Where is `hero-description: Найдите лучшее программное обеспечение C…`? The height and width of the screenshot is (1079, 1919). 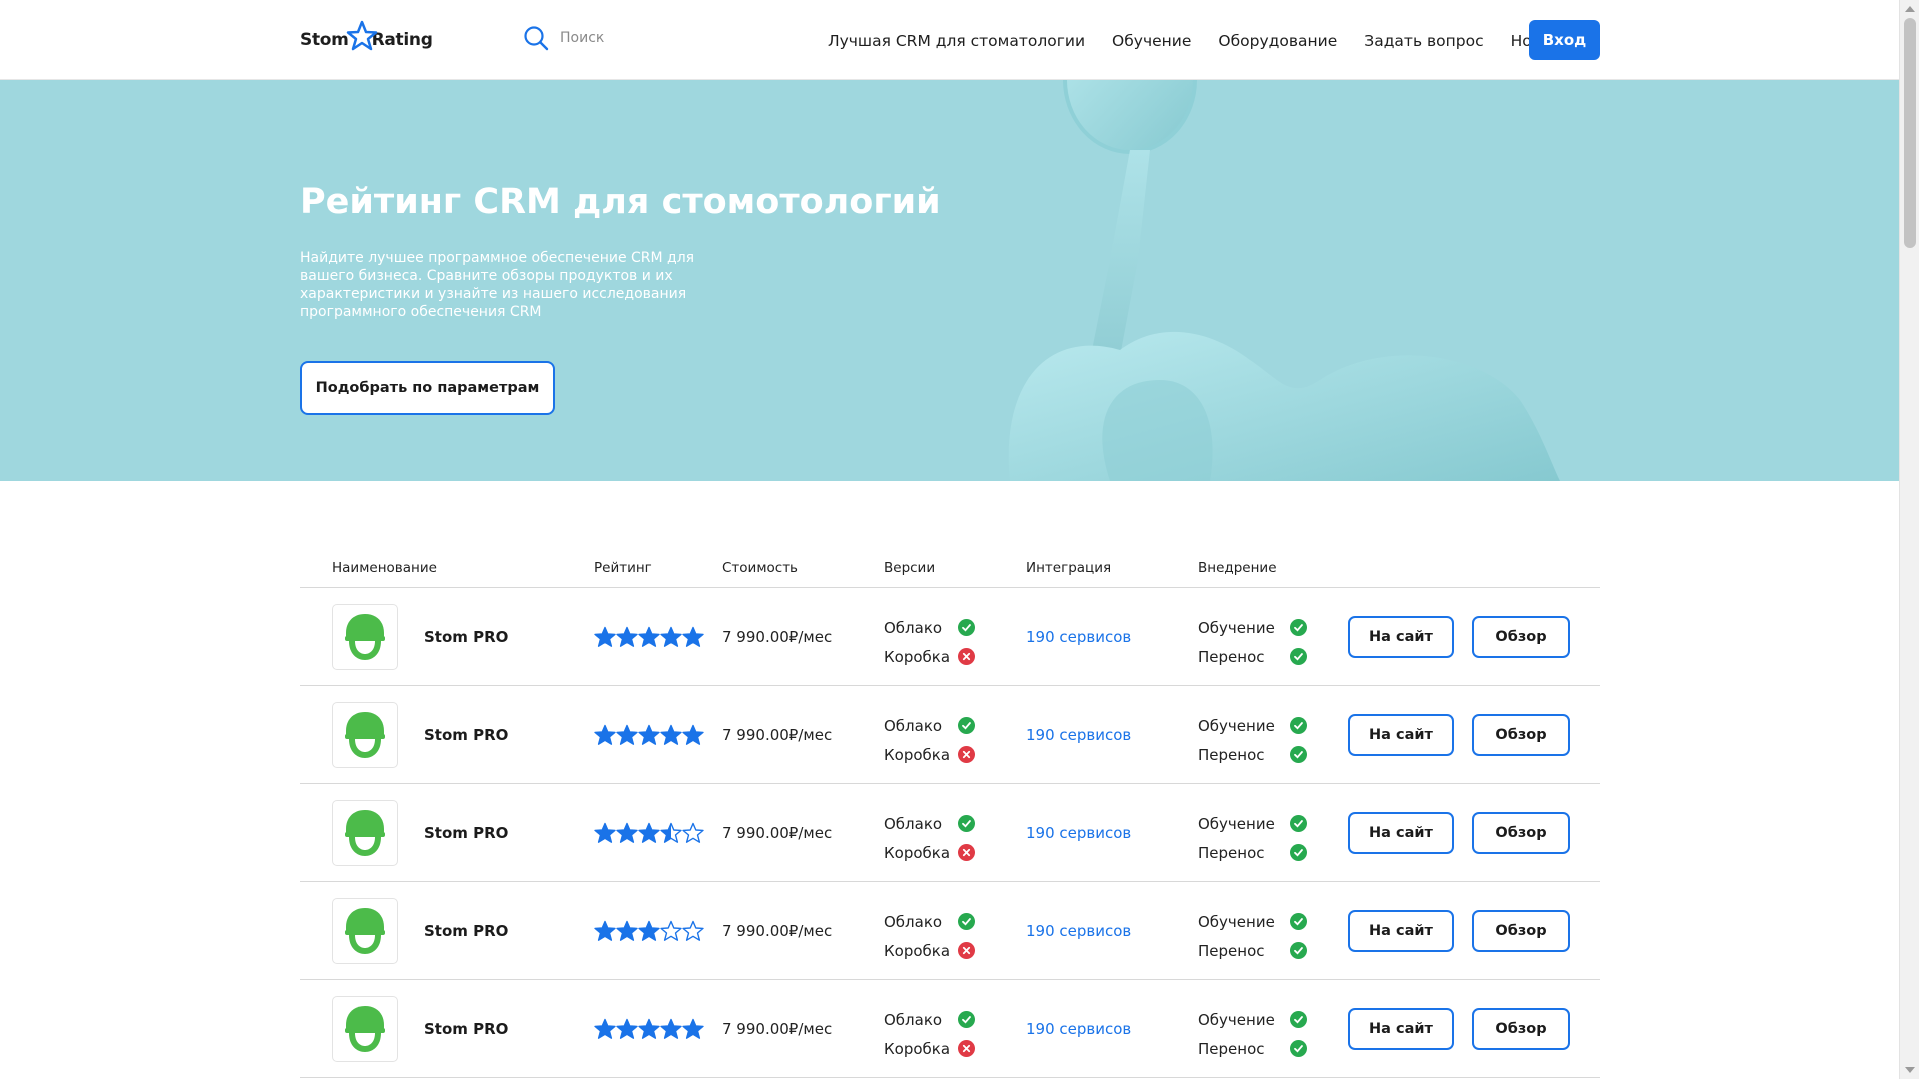
hero-description: Найдите лучшее программное обеспечение C… is located at coordinates (497, 285).